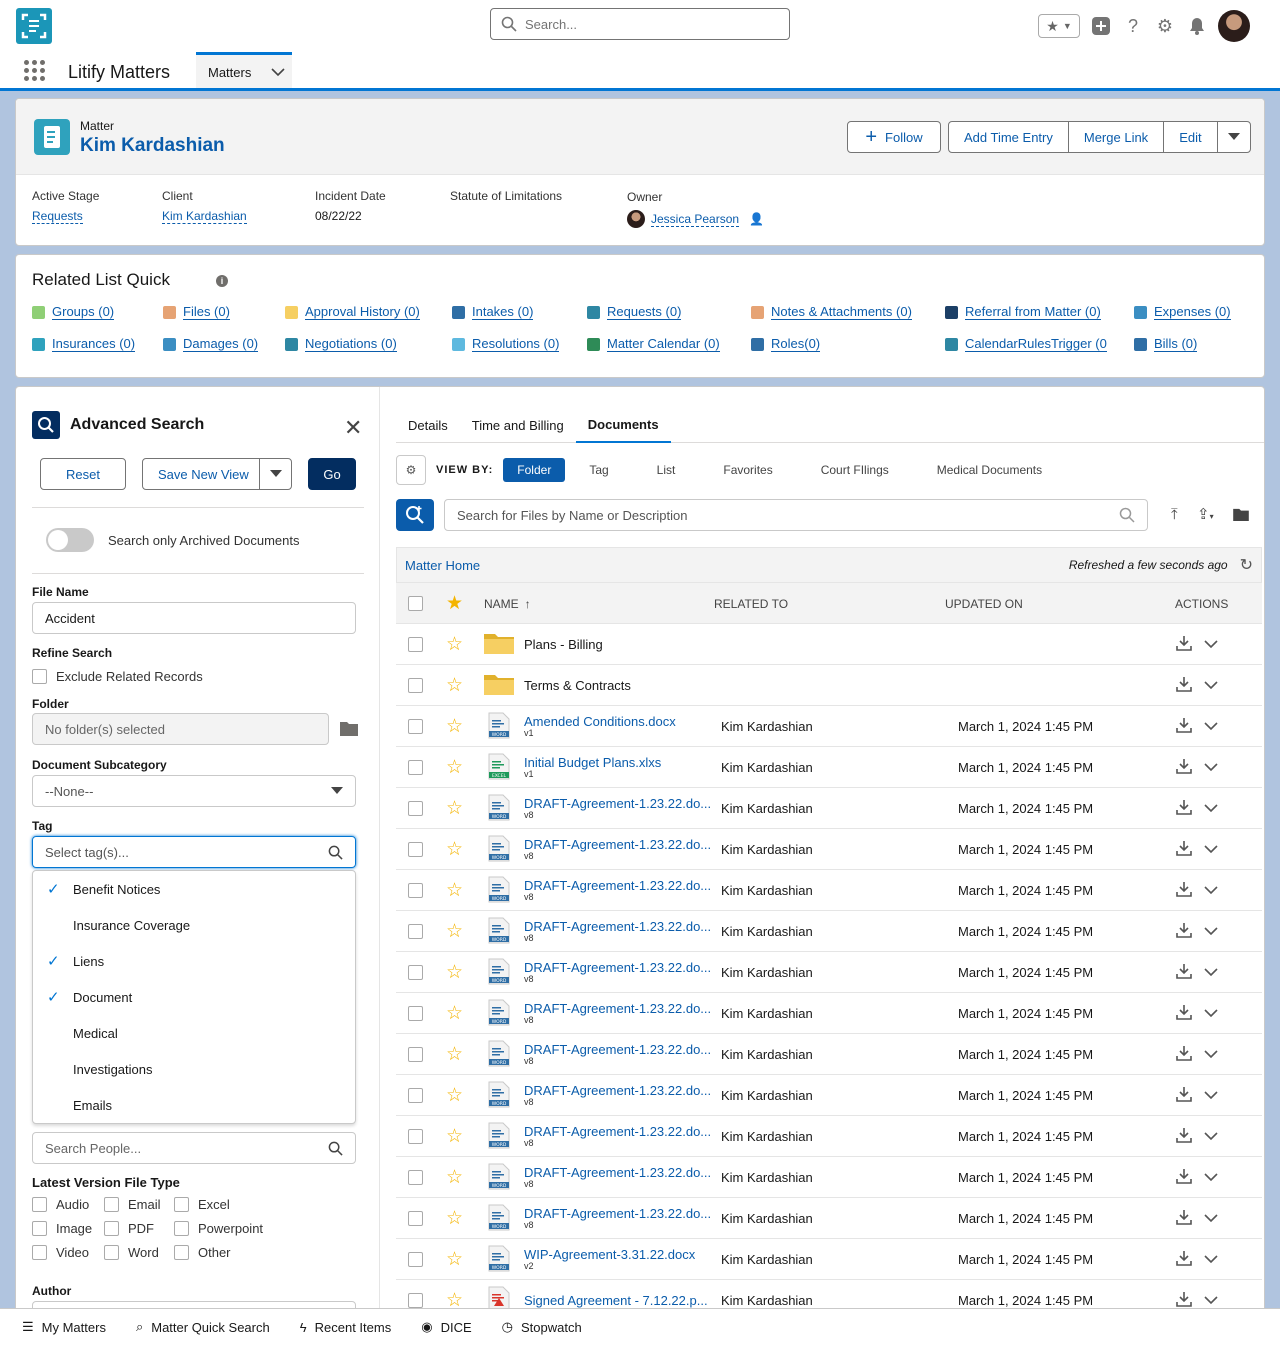 Image resolution: width=1280 pixels, height=1345 pixels. What do you see at coordinates (747, 470) in the screenshot?
I see `view-option: Favorites` at bounding box center [747, 470].